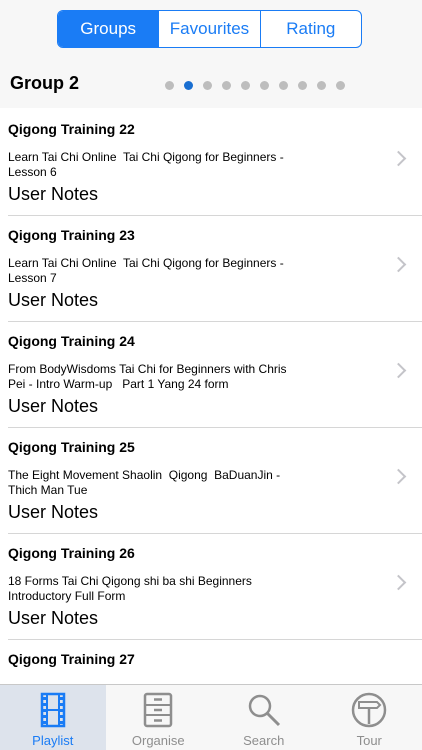 The height and width of the screenshot is (750, 422). I want to click on tab-label: Tour, so click(369, 740).